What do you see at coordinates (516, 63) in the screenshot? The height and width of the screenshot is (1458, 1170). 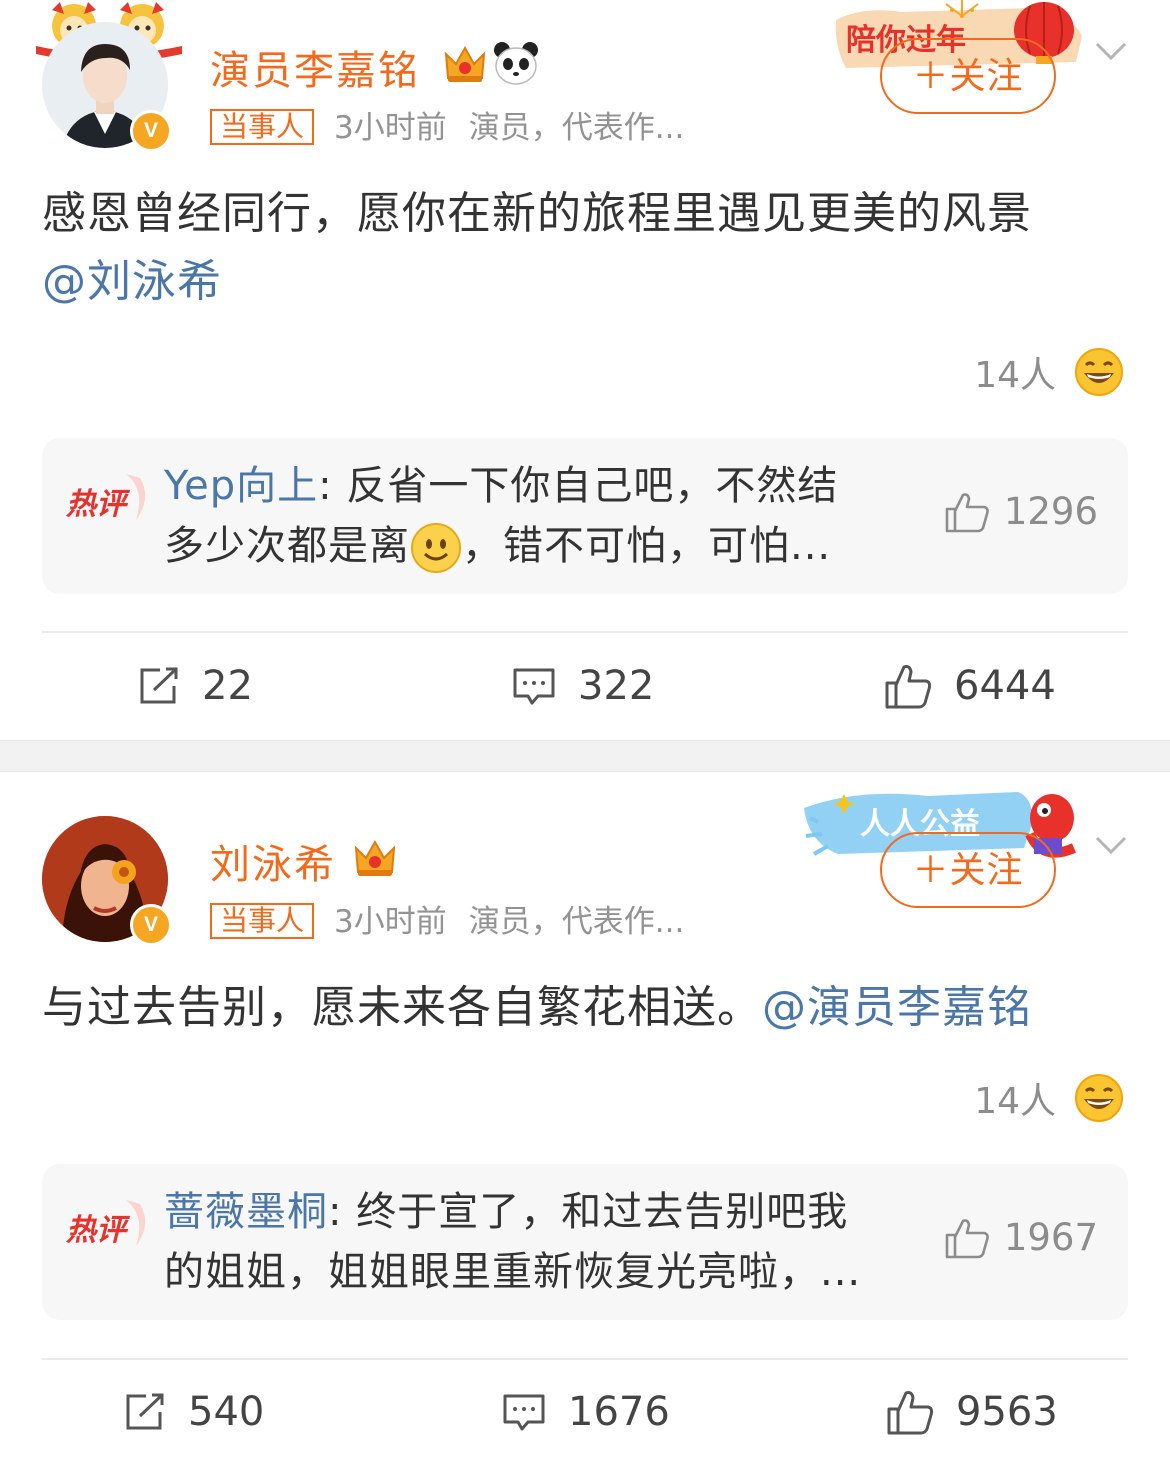 I see `panda-icon` at bounding box center [516, 63].